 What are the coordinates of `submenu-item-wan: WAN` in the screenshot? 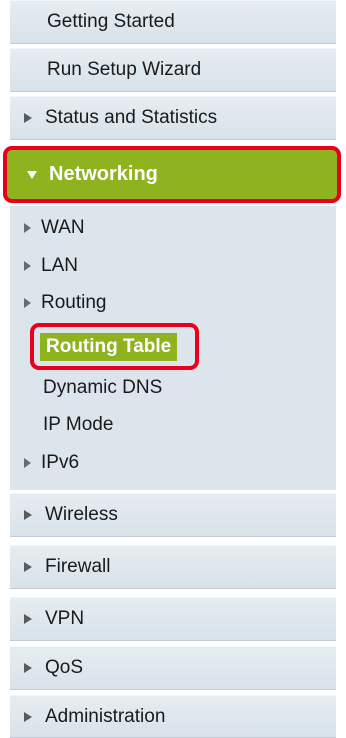 It's located at (173, 228).